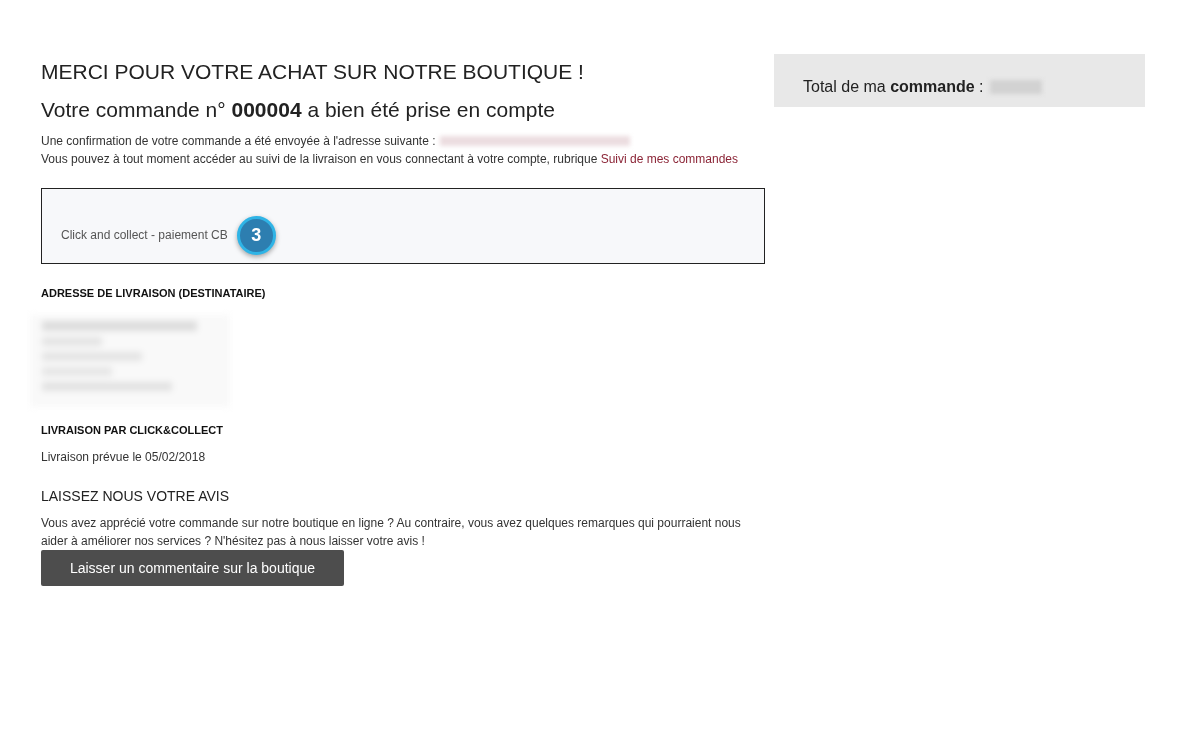 The image size is (1179, 733). Describe the element at coordinates (390, 159) in the screenshot. I see `tracking-text: Vous pouvez à tout moment accéder au suivi de la livraison en vous connectant à votre compte, rubrique Suivi de mes commandes` at that location.